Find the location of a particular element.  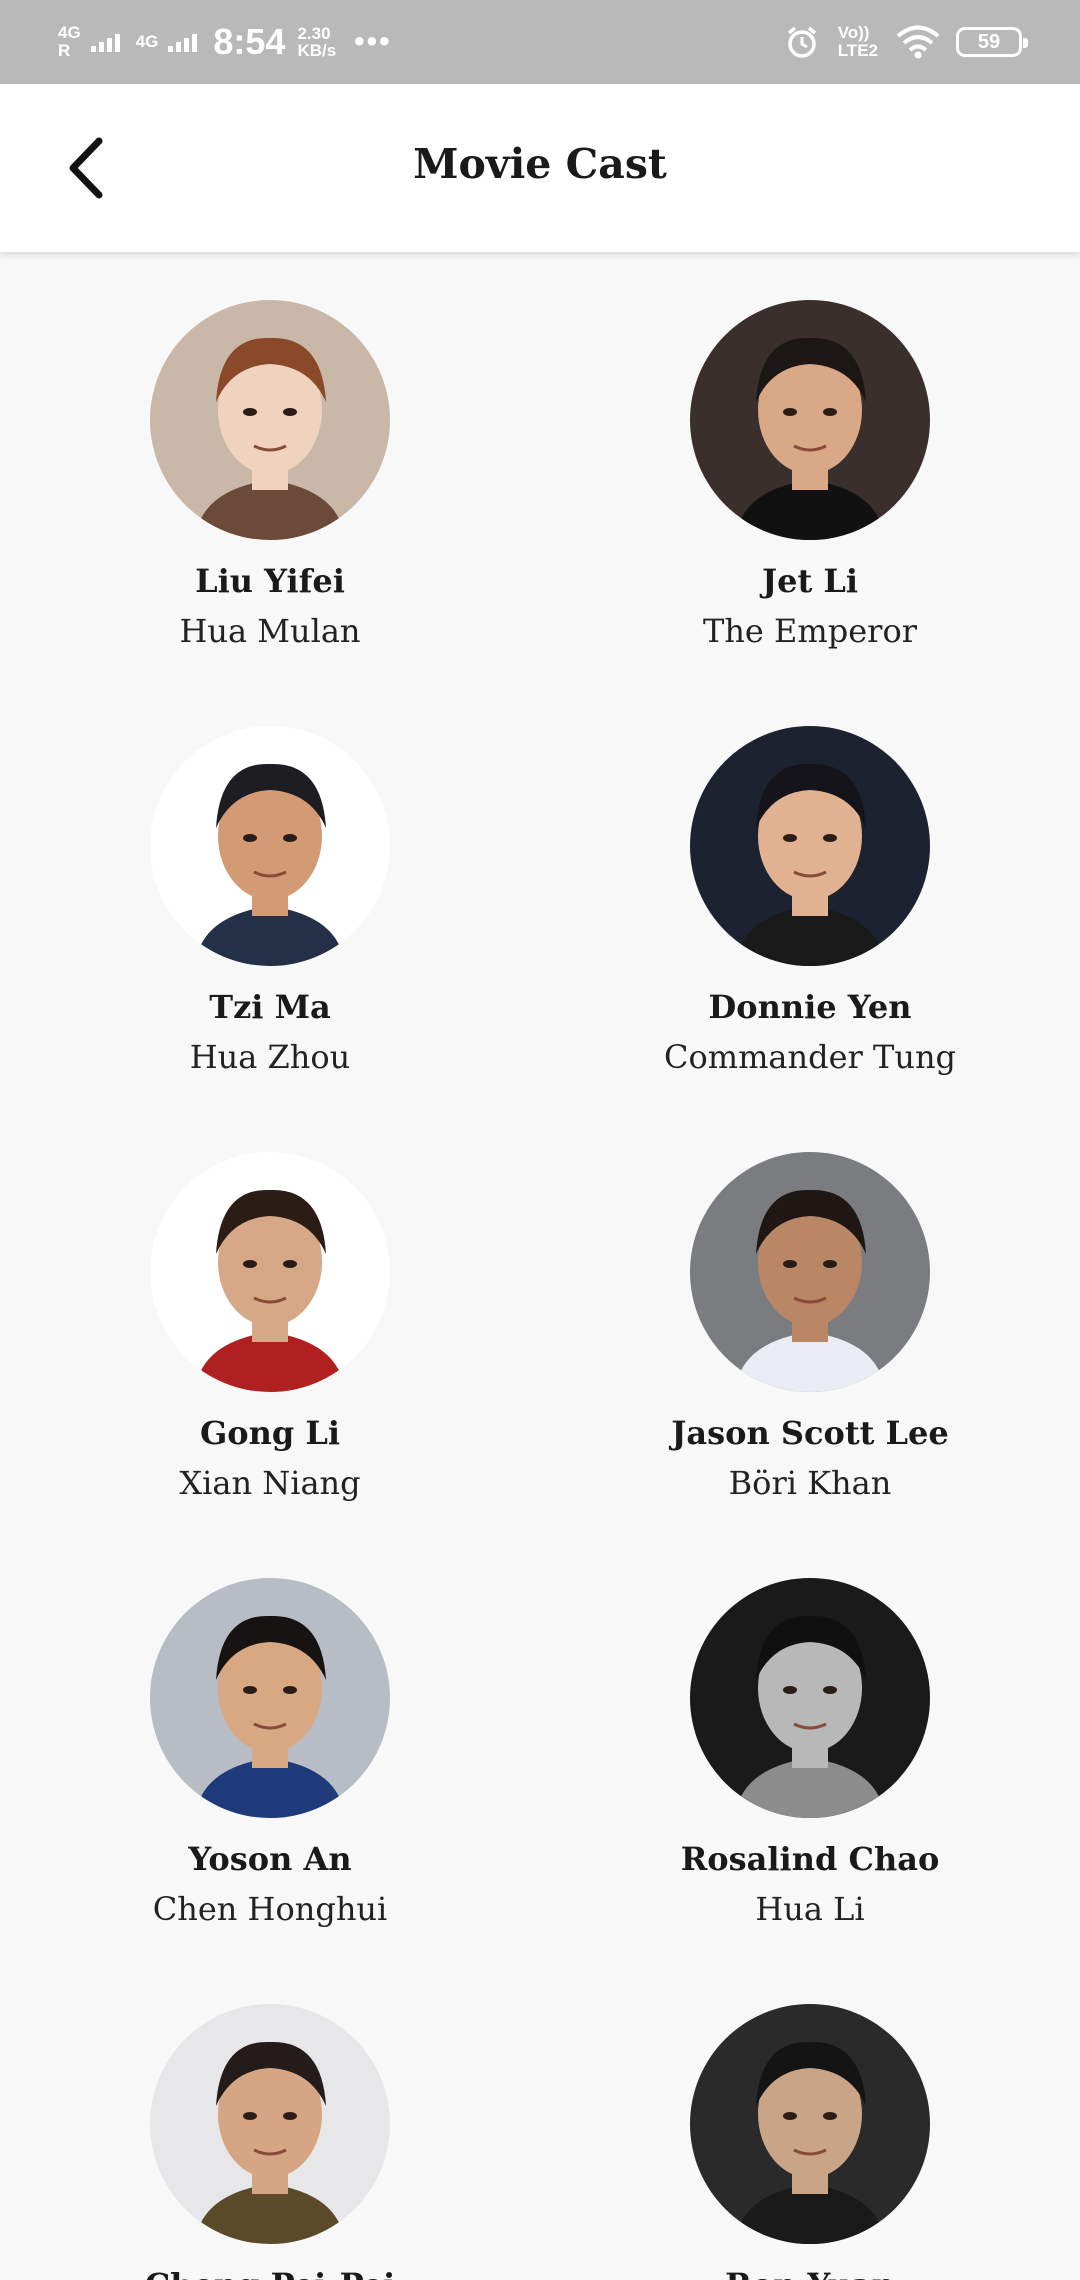

cast-card-yoson-an: Yoson An Chen Honghui is located at coordinates (270, 1730).